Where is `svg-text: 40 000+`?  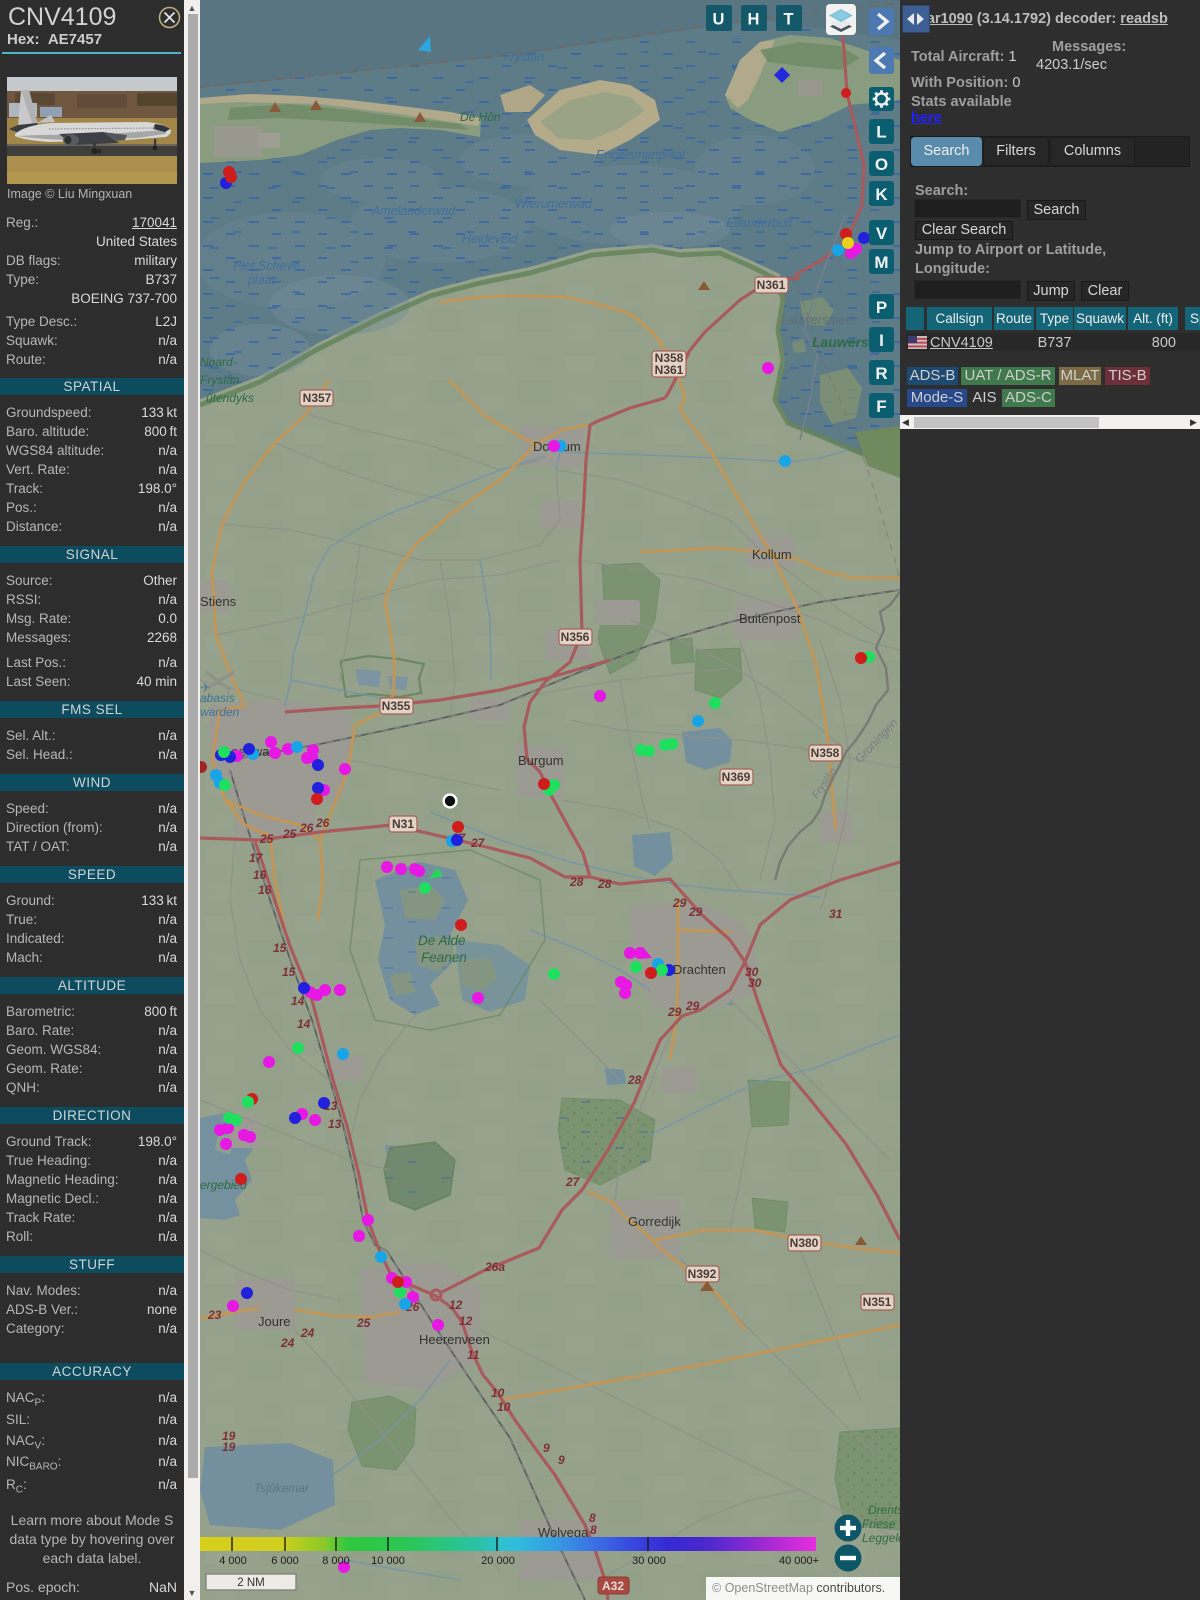 svg-text: 40 000+ is located at coordinates (799, 1561).